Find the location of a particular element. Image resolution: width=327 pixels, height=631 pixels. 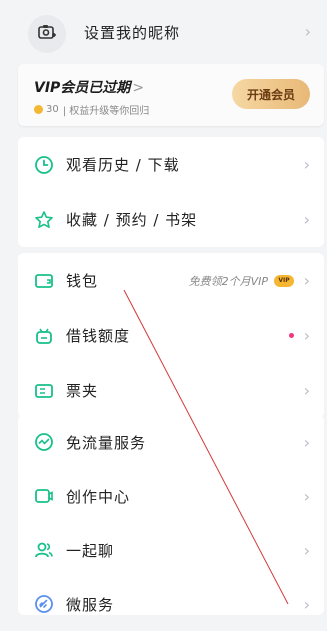

wallet-icon is located at coordinates (44, 281).